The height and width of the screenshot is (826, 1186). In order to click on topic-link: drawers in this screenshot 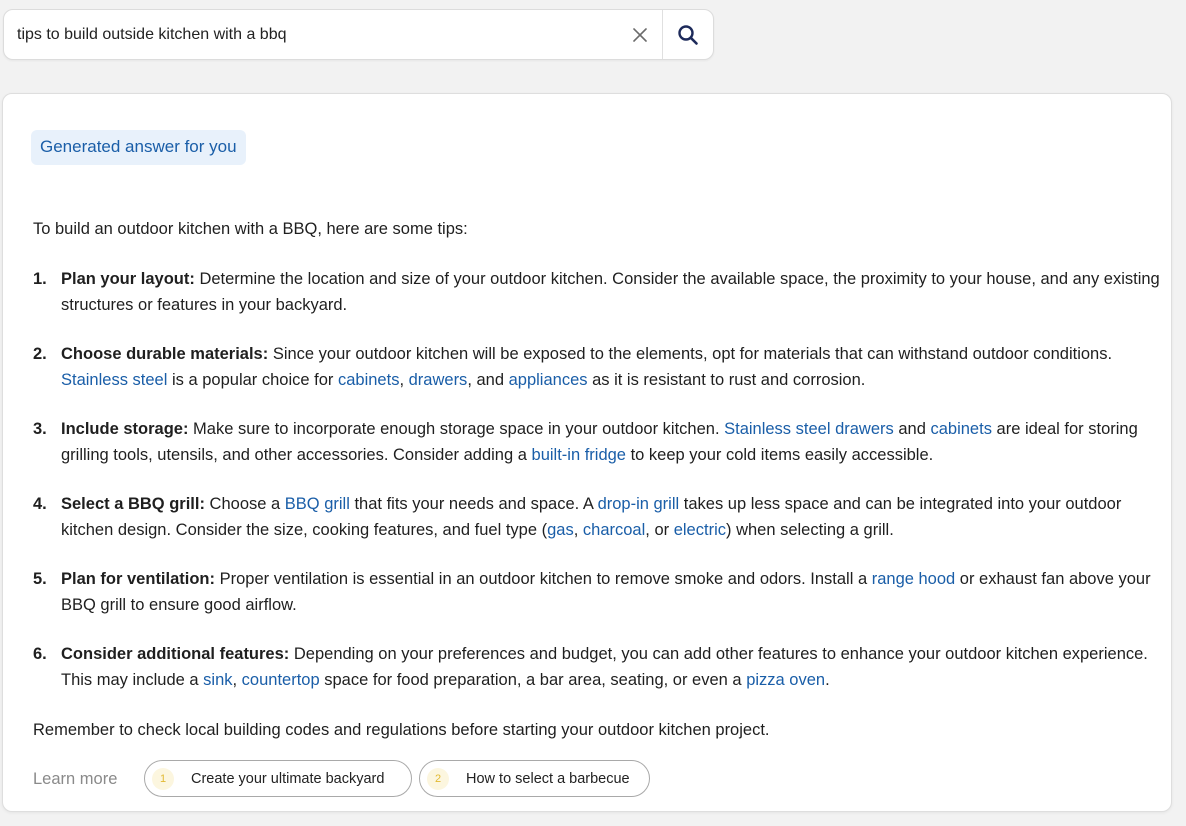, I will do `click(438, 380)`.